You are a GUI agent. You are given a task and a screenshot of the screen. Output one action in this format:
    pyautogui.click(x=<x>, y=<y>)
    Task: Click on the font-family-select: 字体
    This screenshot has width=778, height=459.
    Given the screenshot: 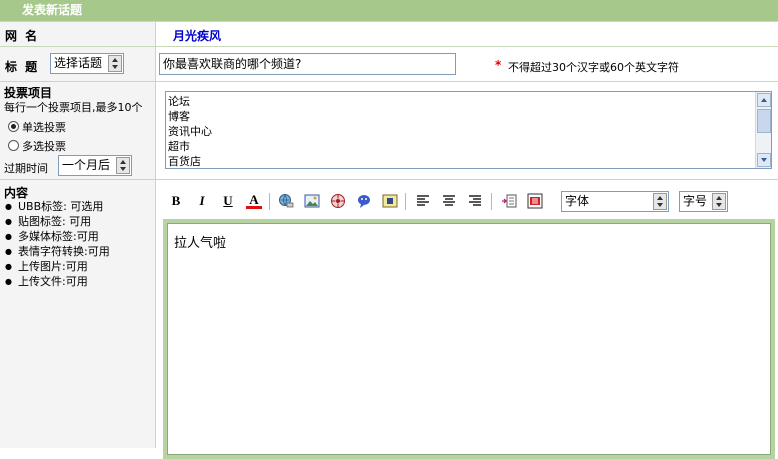 What is the action you would take?
    pyautogui.click(x=615, y=201)
    